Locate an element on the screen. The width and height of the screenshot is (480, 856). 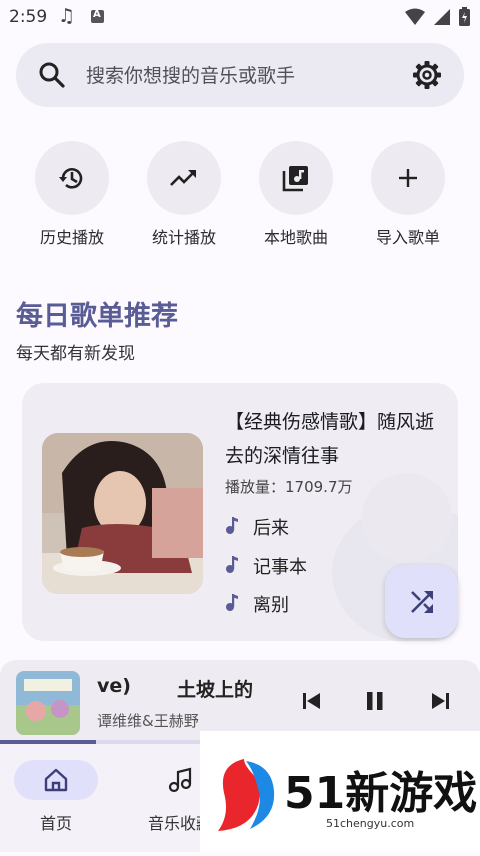
local-library-icon is located at coordinates (295, 179).